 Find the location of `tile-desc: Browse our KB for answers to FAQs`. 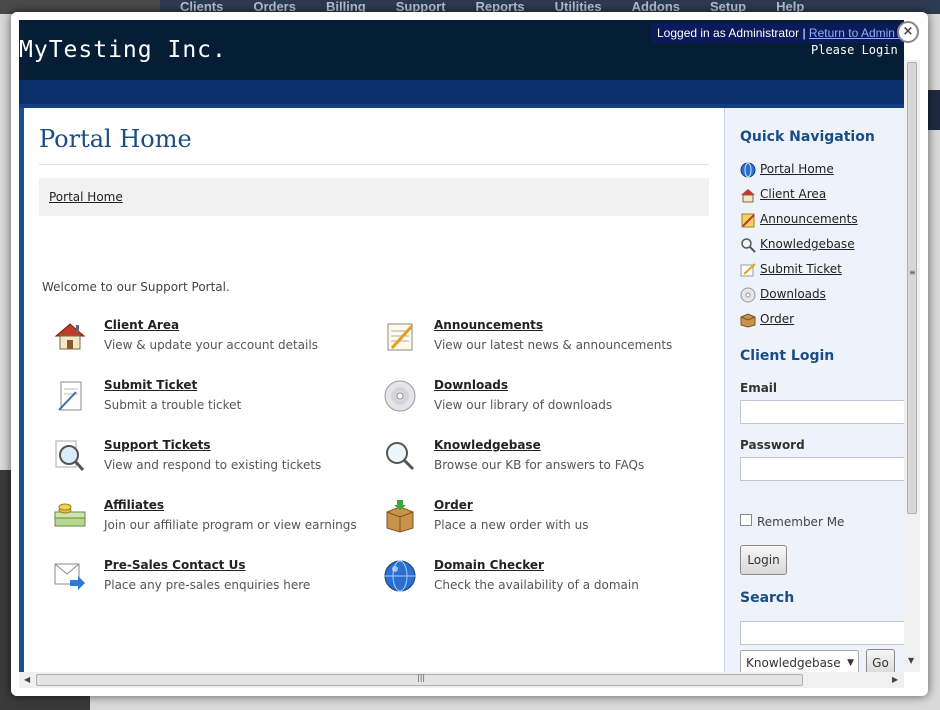

tile-desc: Browse our KB for answers to FAQs is located at coordinates (539, 465).